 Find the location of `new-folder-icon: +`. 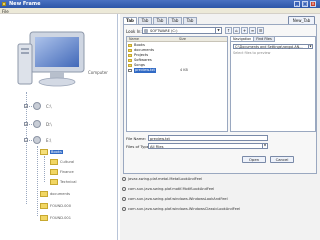

new-folder-icon: + is located at coordinates (244, 30).